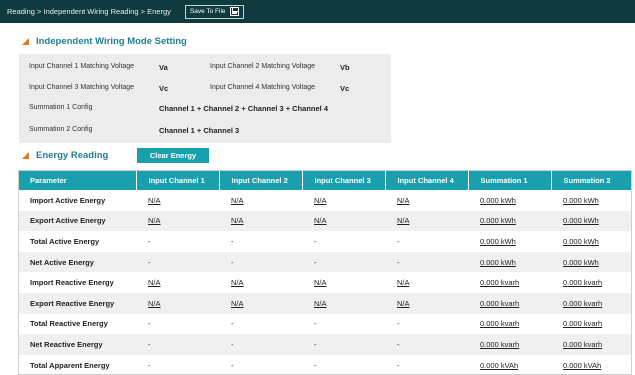  Describe the element at coordinates (77, 180) in the screenshot. I see `col-header-parameter: Parameter` at that location.